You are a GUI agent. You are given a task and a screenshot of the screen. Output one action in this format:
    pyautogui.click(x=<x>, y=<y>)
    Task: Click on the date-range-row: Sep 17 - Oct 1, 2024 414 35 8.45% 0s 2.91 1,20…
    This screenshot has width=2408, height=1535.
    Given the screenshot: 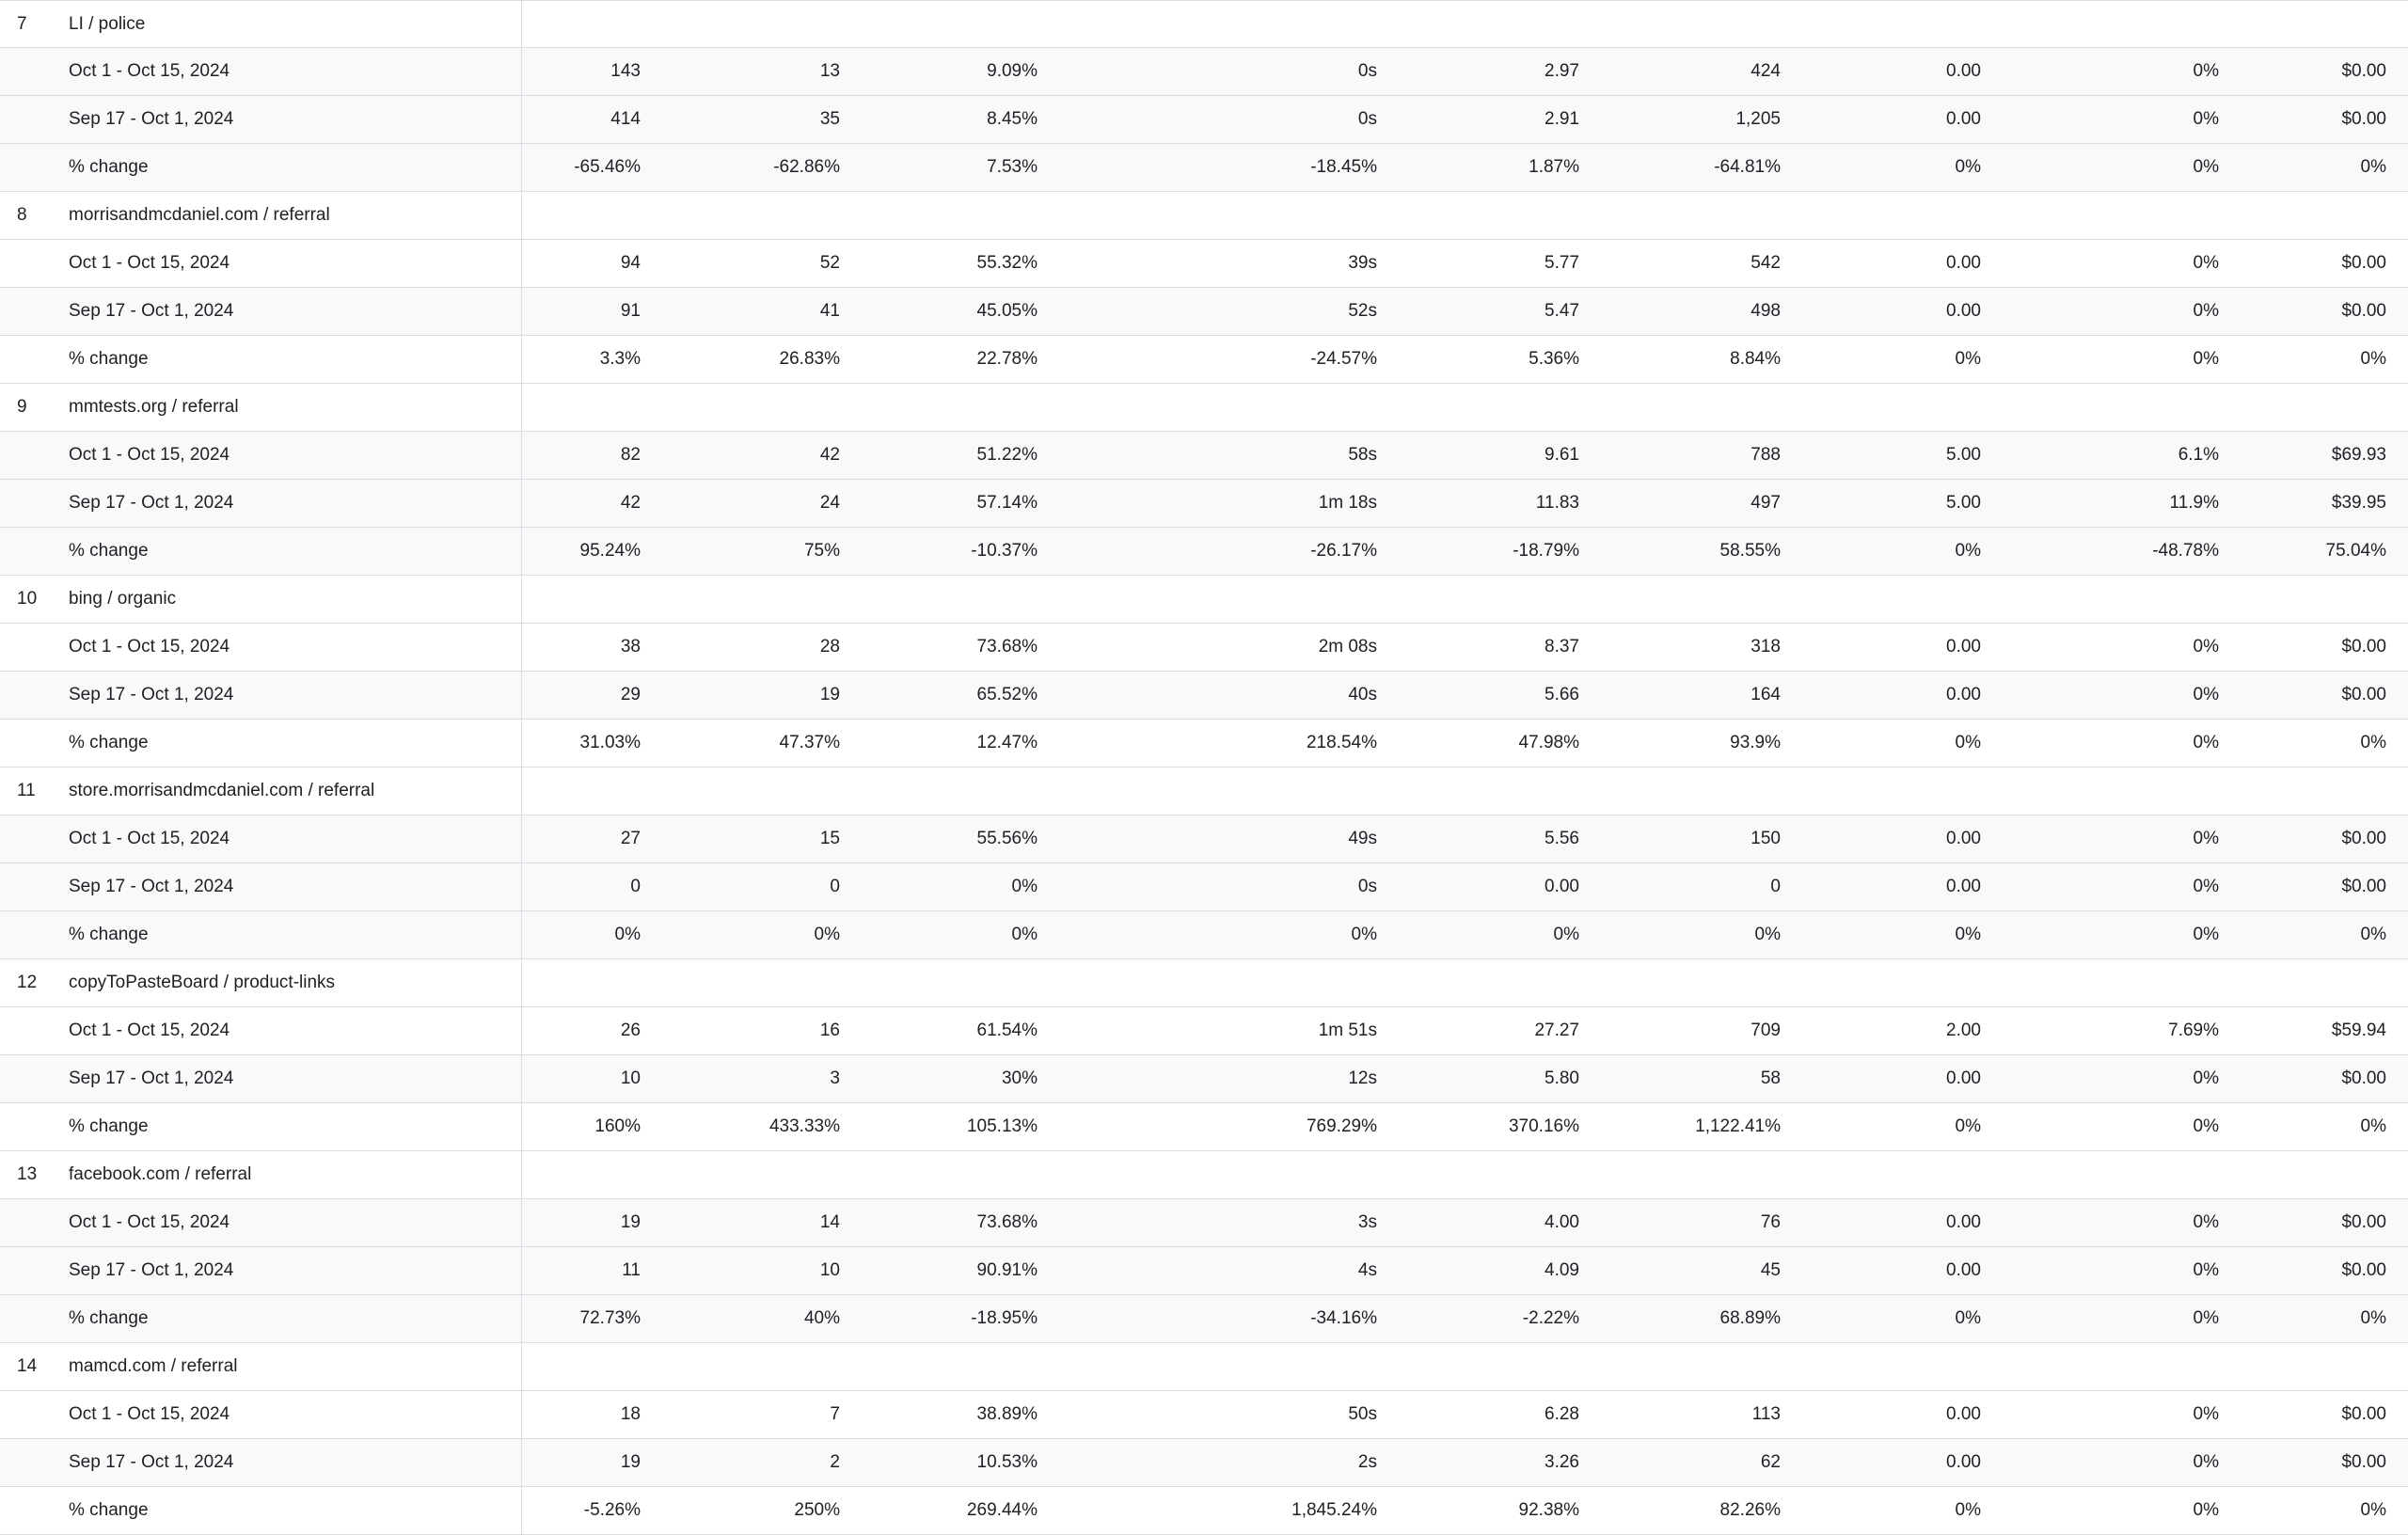 What is the action you would take?
    pyautogui.click(x=1204, y=120)
    